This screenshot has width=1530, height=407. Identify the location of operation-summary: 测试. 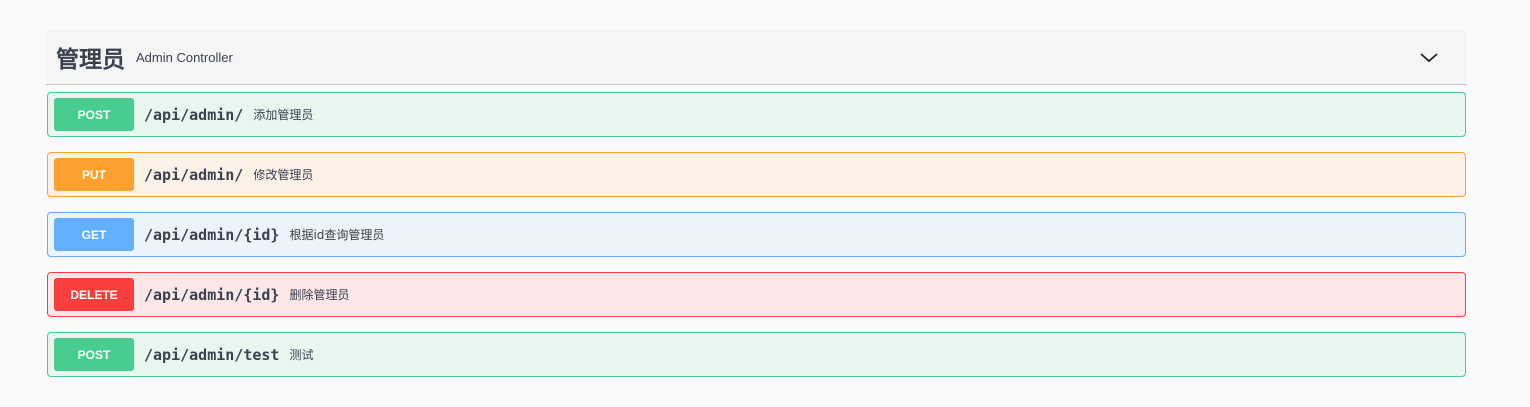
(301, 355).